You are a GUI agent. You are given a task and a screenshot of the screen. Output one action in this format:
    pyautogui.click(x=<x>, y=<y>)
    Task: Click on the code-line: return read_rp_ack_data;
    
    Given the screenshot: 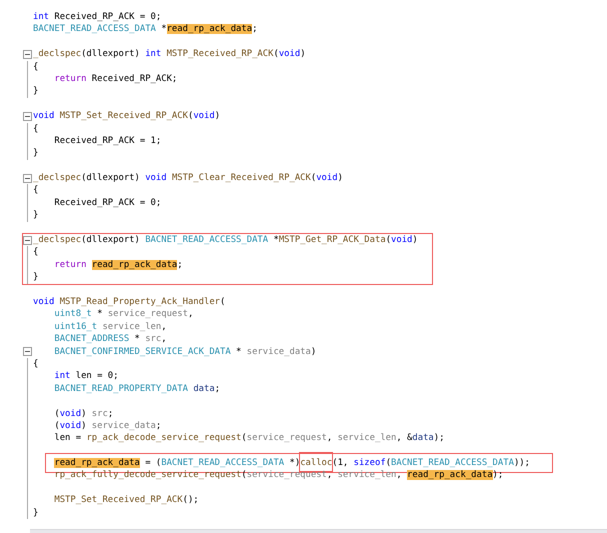 What is the action you would take?
    pyautogui.click(x=118, y=265)
    